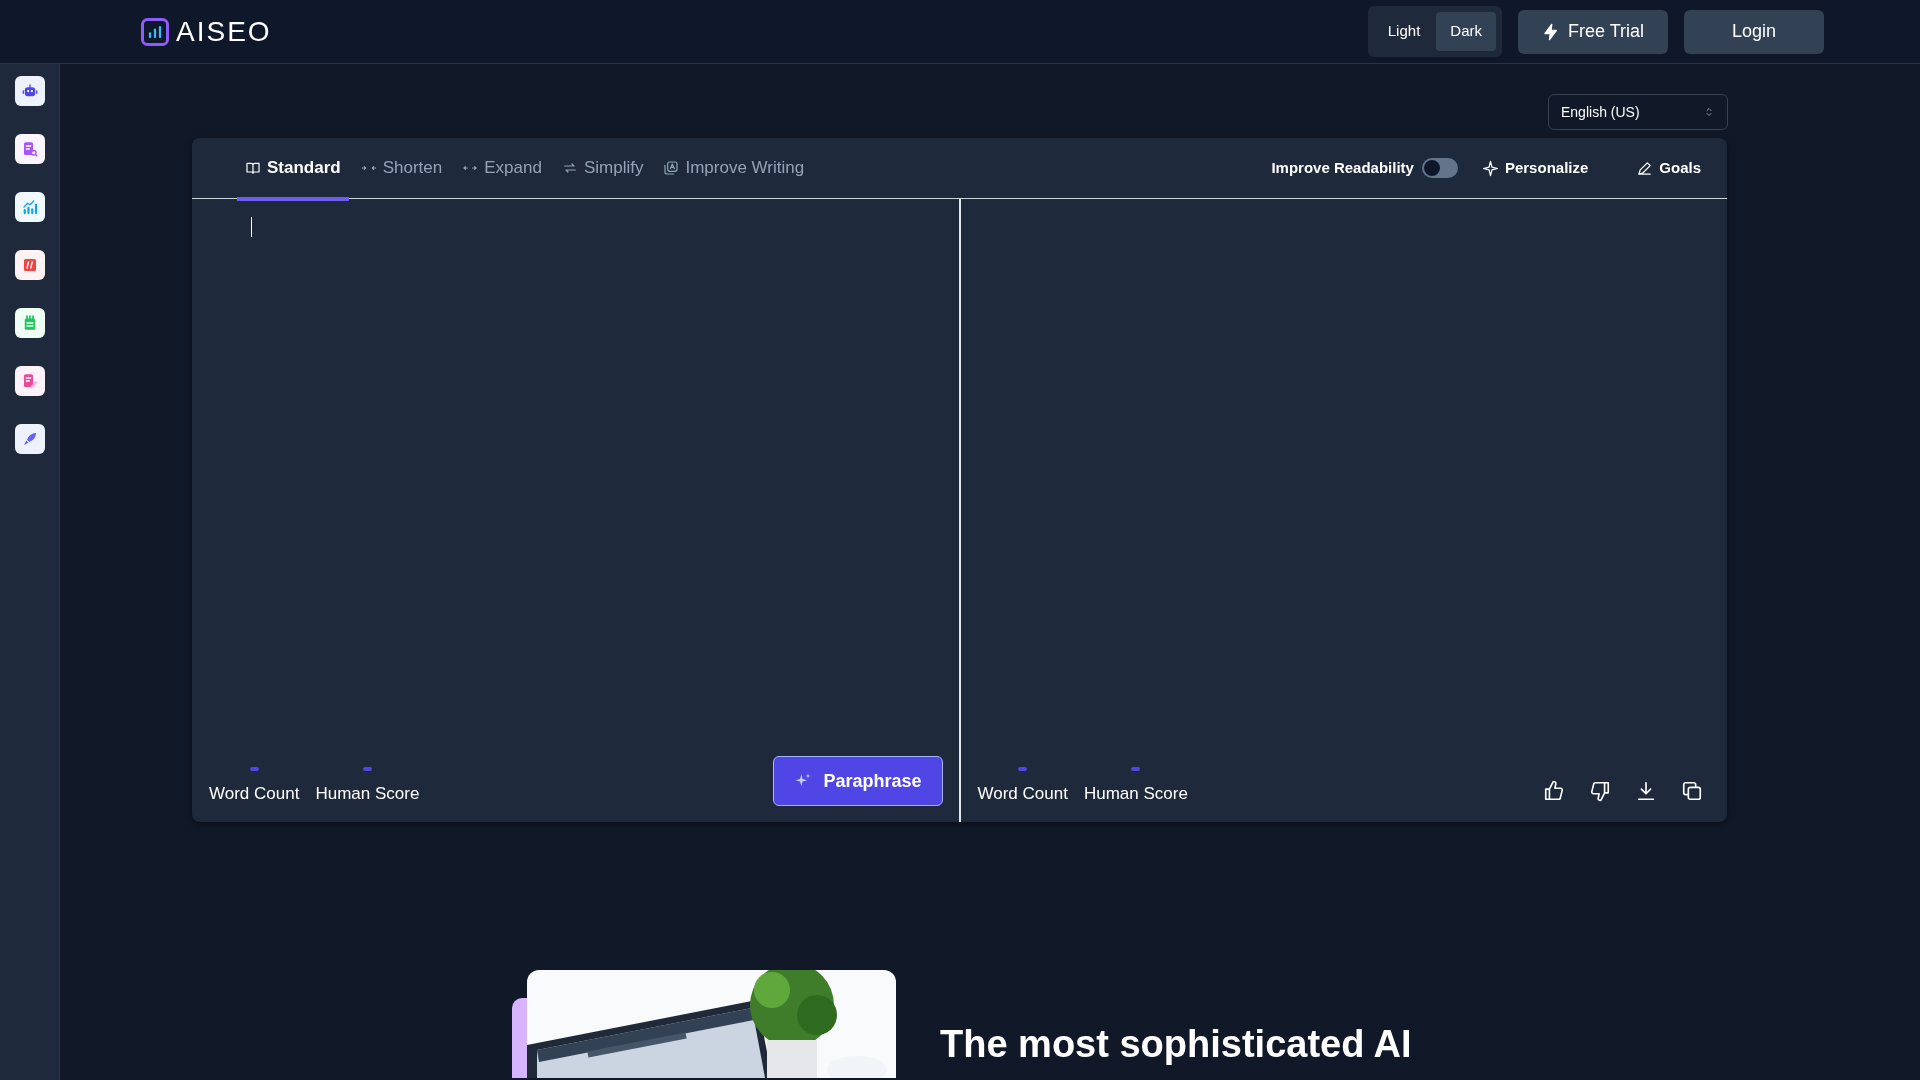 This screenshot has width=1920, height=1080. What do you see at coordinates (1176, 1044) in the screenshot?
I see `promo-heading: The most sophisticated AI` at bounding box center [1176, 1044].